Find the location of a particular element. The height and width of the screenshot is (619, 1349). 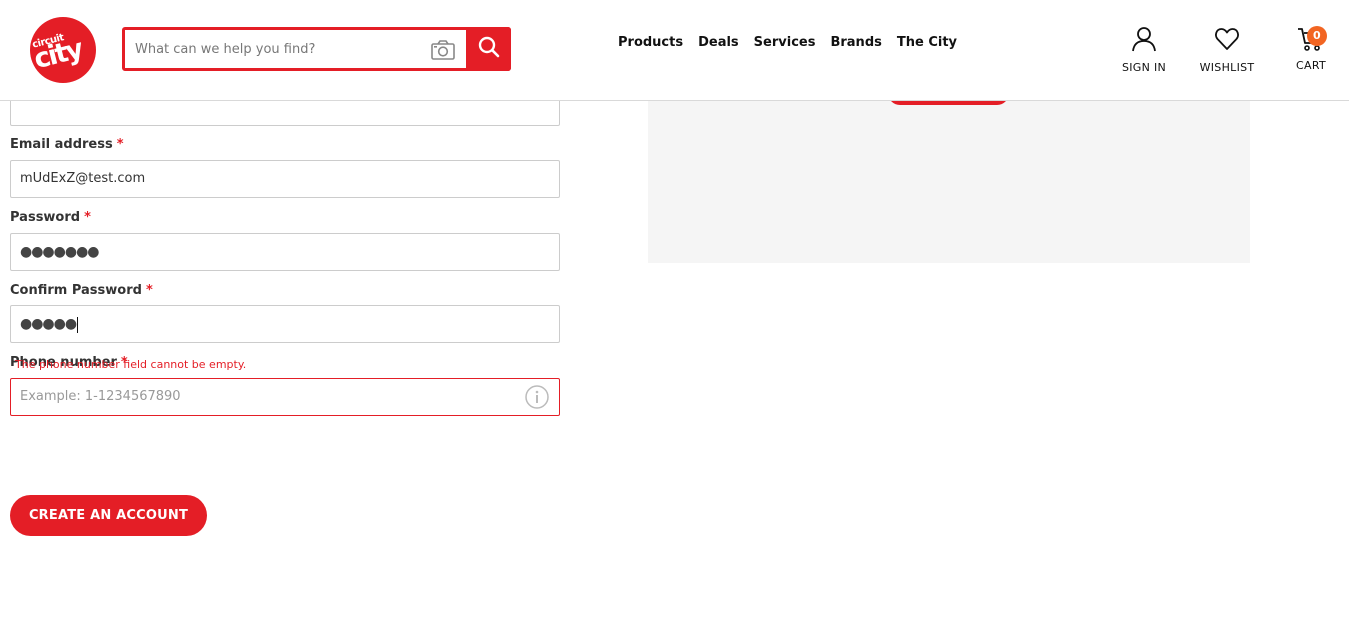

nav-the-city: The City is located at coordinates (927, 42).